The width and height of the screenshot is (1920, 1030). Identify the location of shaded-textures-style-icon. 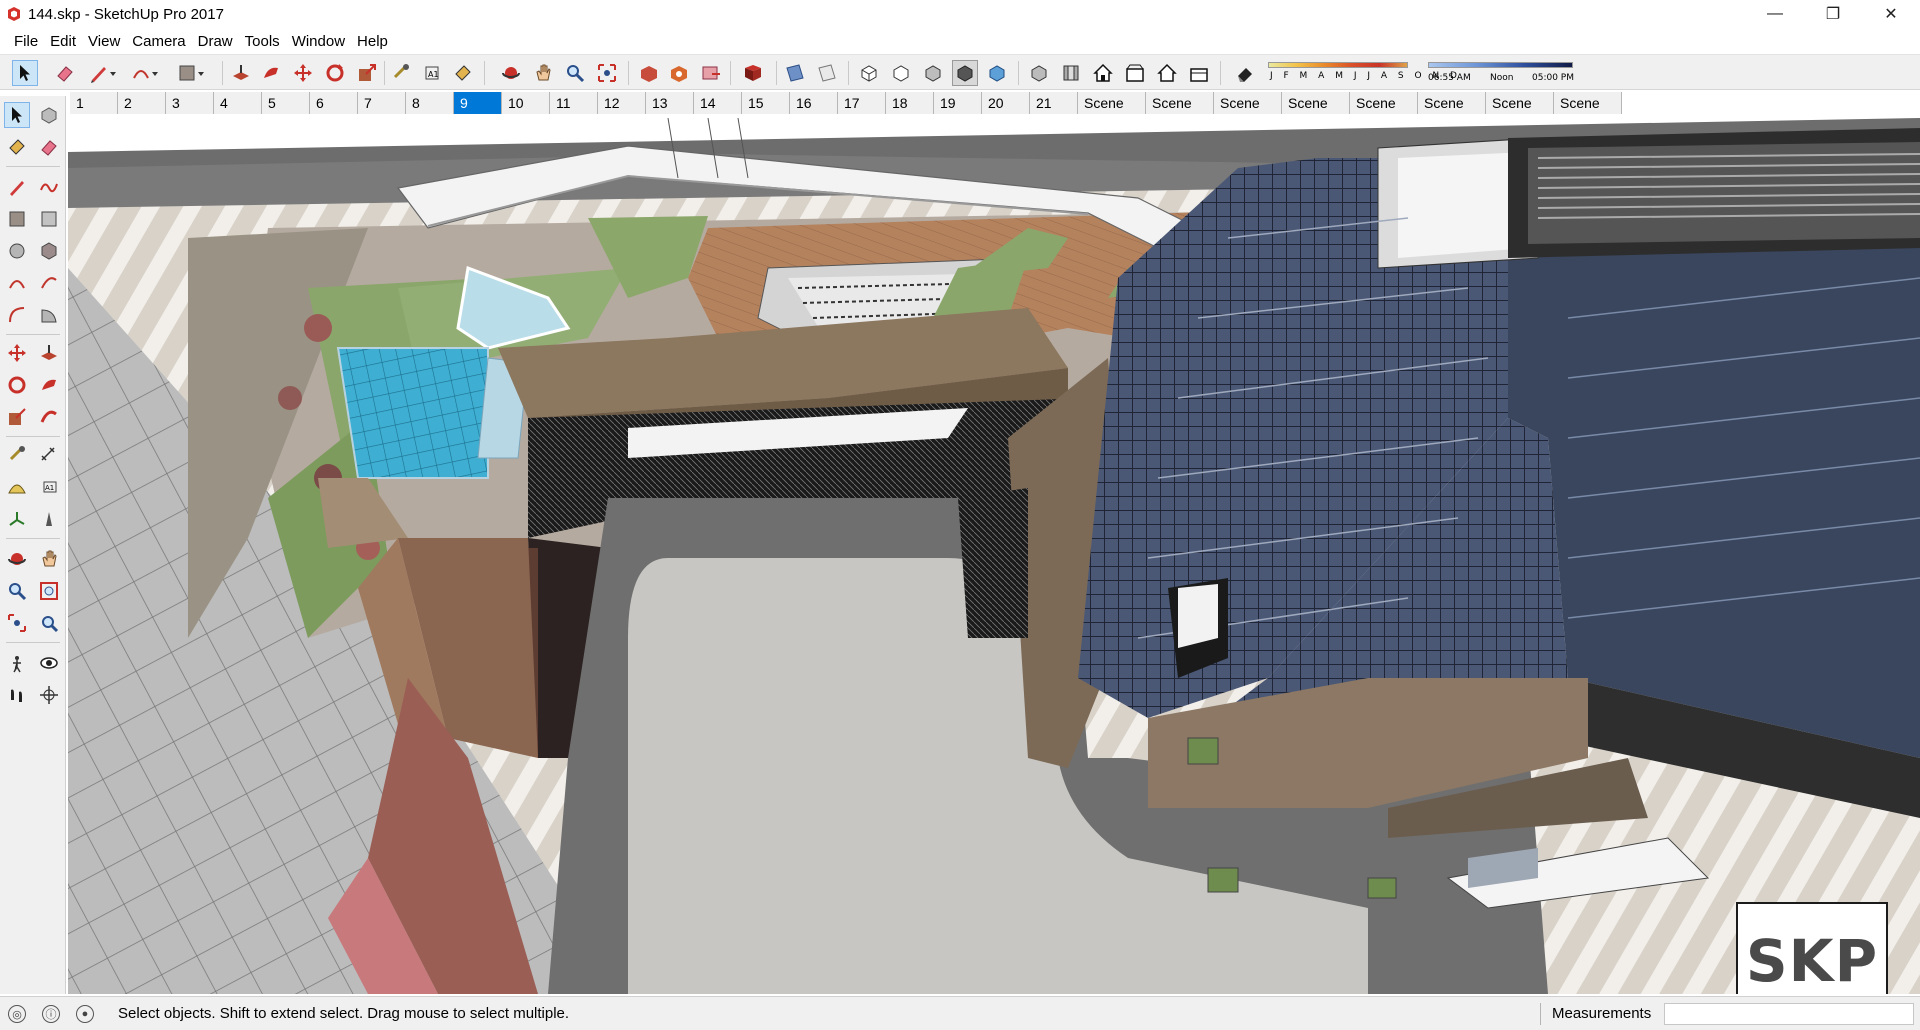
(997, 73).